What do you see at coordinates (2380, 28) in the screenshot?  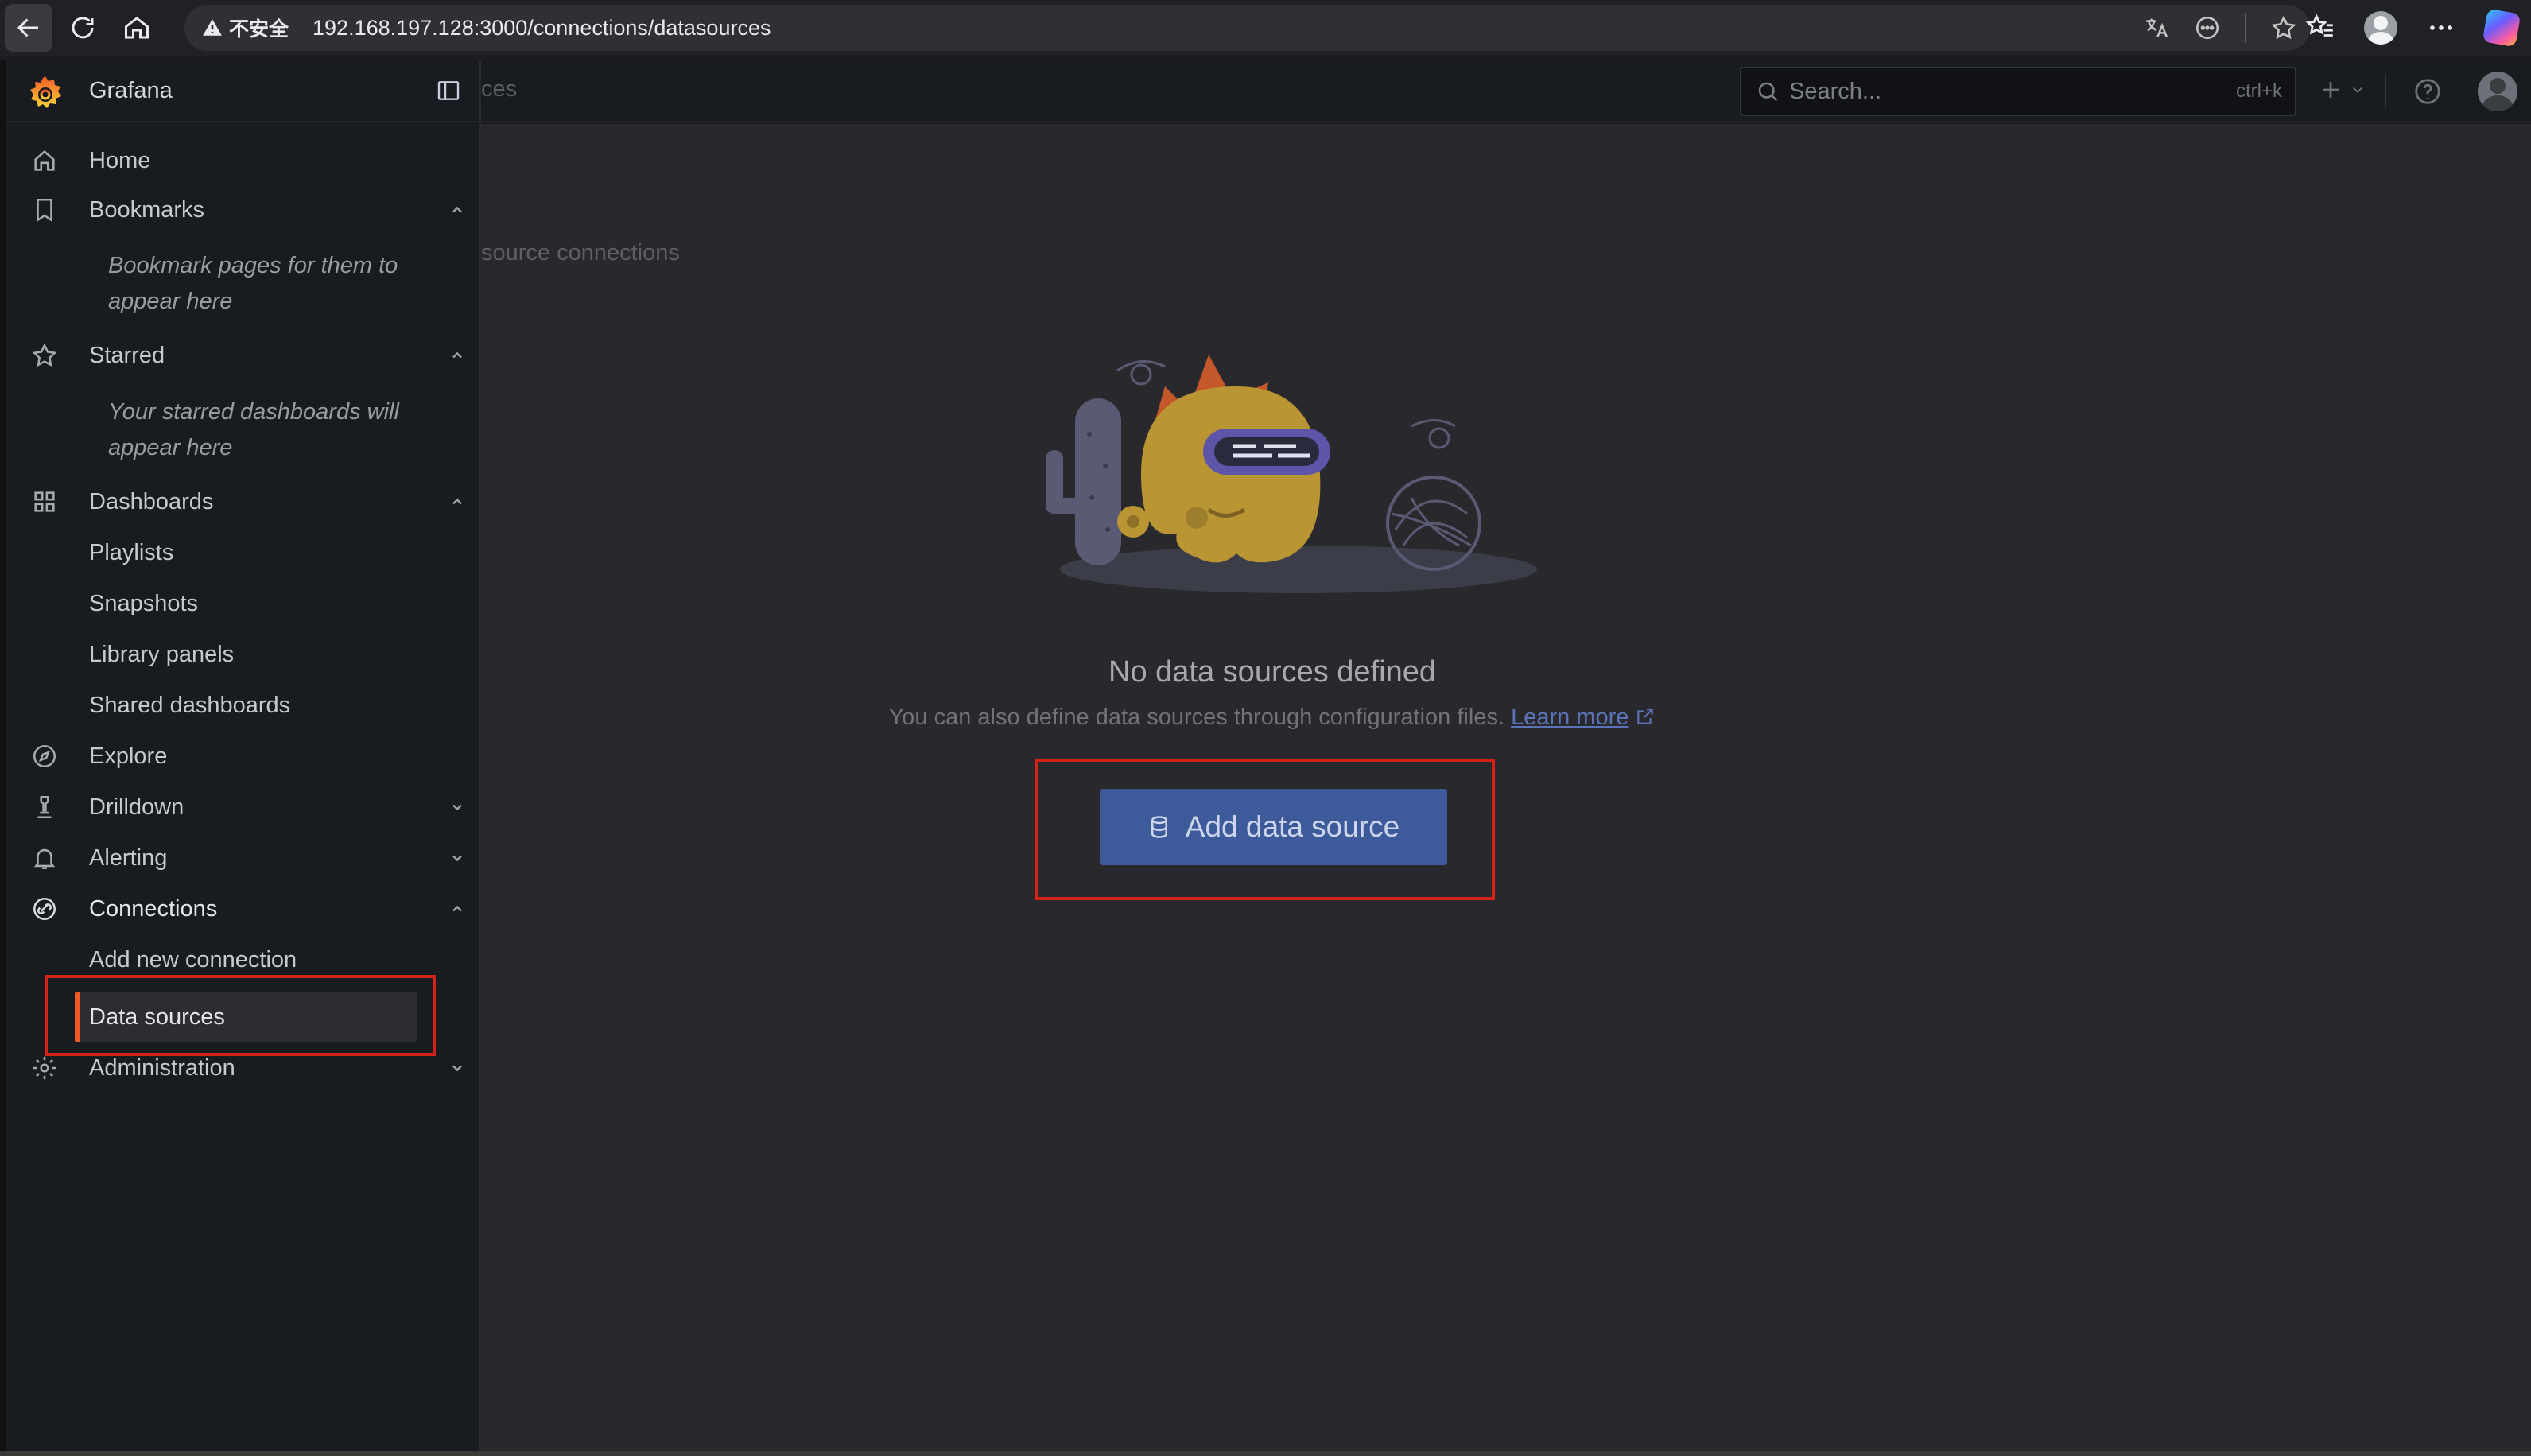 I see `browser-profile-avatar` at bounding box center [2380, 28].